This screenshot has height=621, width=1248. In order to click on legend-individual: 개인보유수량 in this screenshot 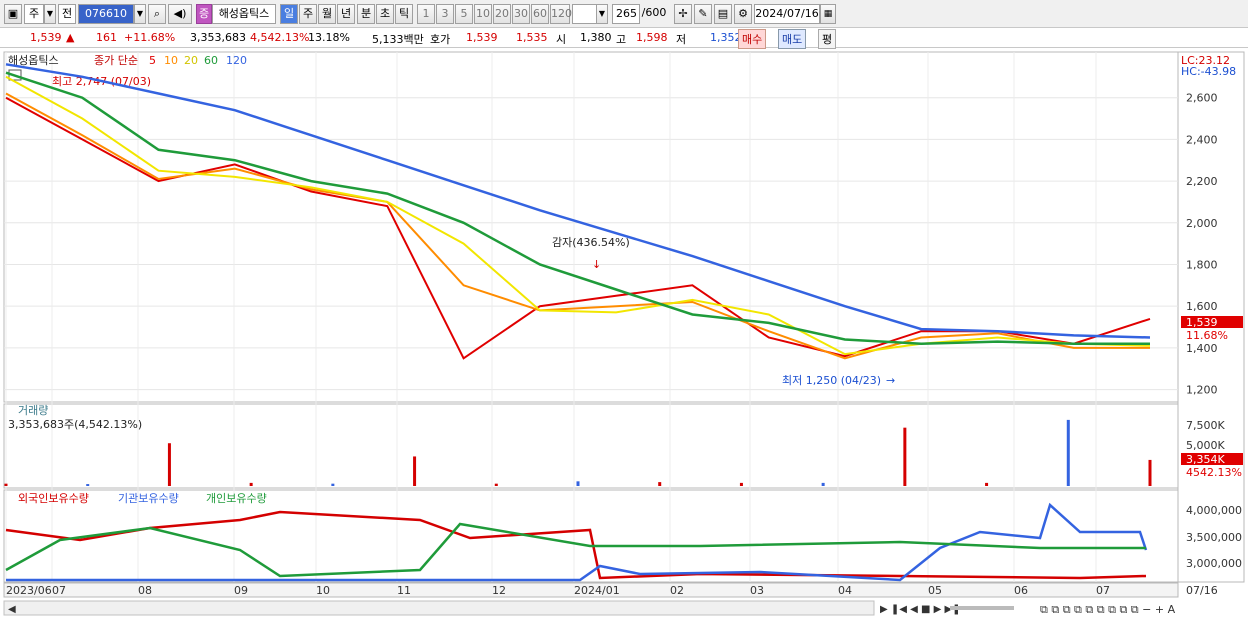, I will do `click(236, 498)`.